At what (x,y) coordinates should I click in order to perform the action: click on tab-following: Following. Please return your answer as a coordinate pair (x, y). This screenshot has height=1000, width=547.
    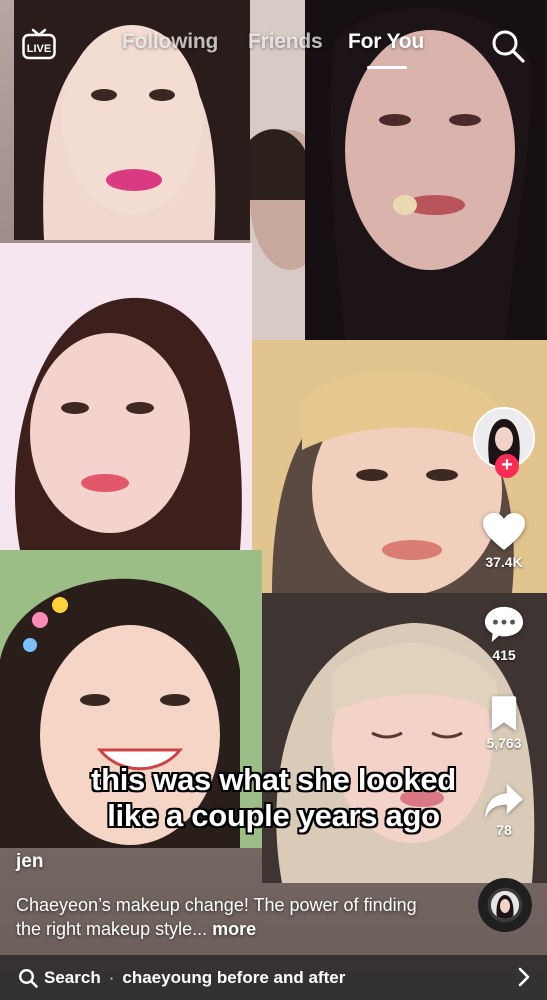
    Looking at the image, I should click on (170, 42).